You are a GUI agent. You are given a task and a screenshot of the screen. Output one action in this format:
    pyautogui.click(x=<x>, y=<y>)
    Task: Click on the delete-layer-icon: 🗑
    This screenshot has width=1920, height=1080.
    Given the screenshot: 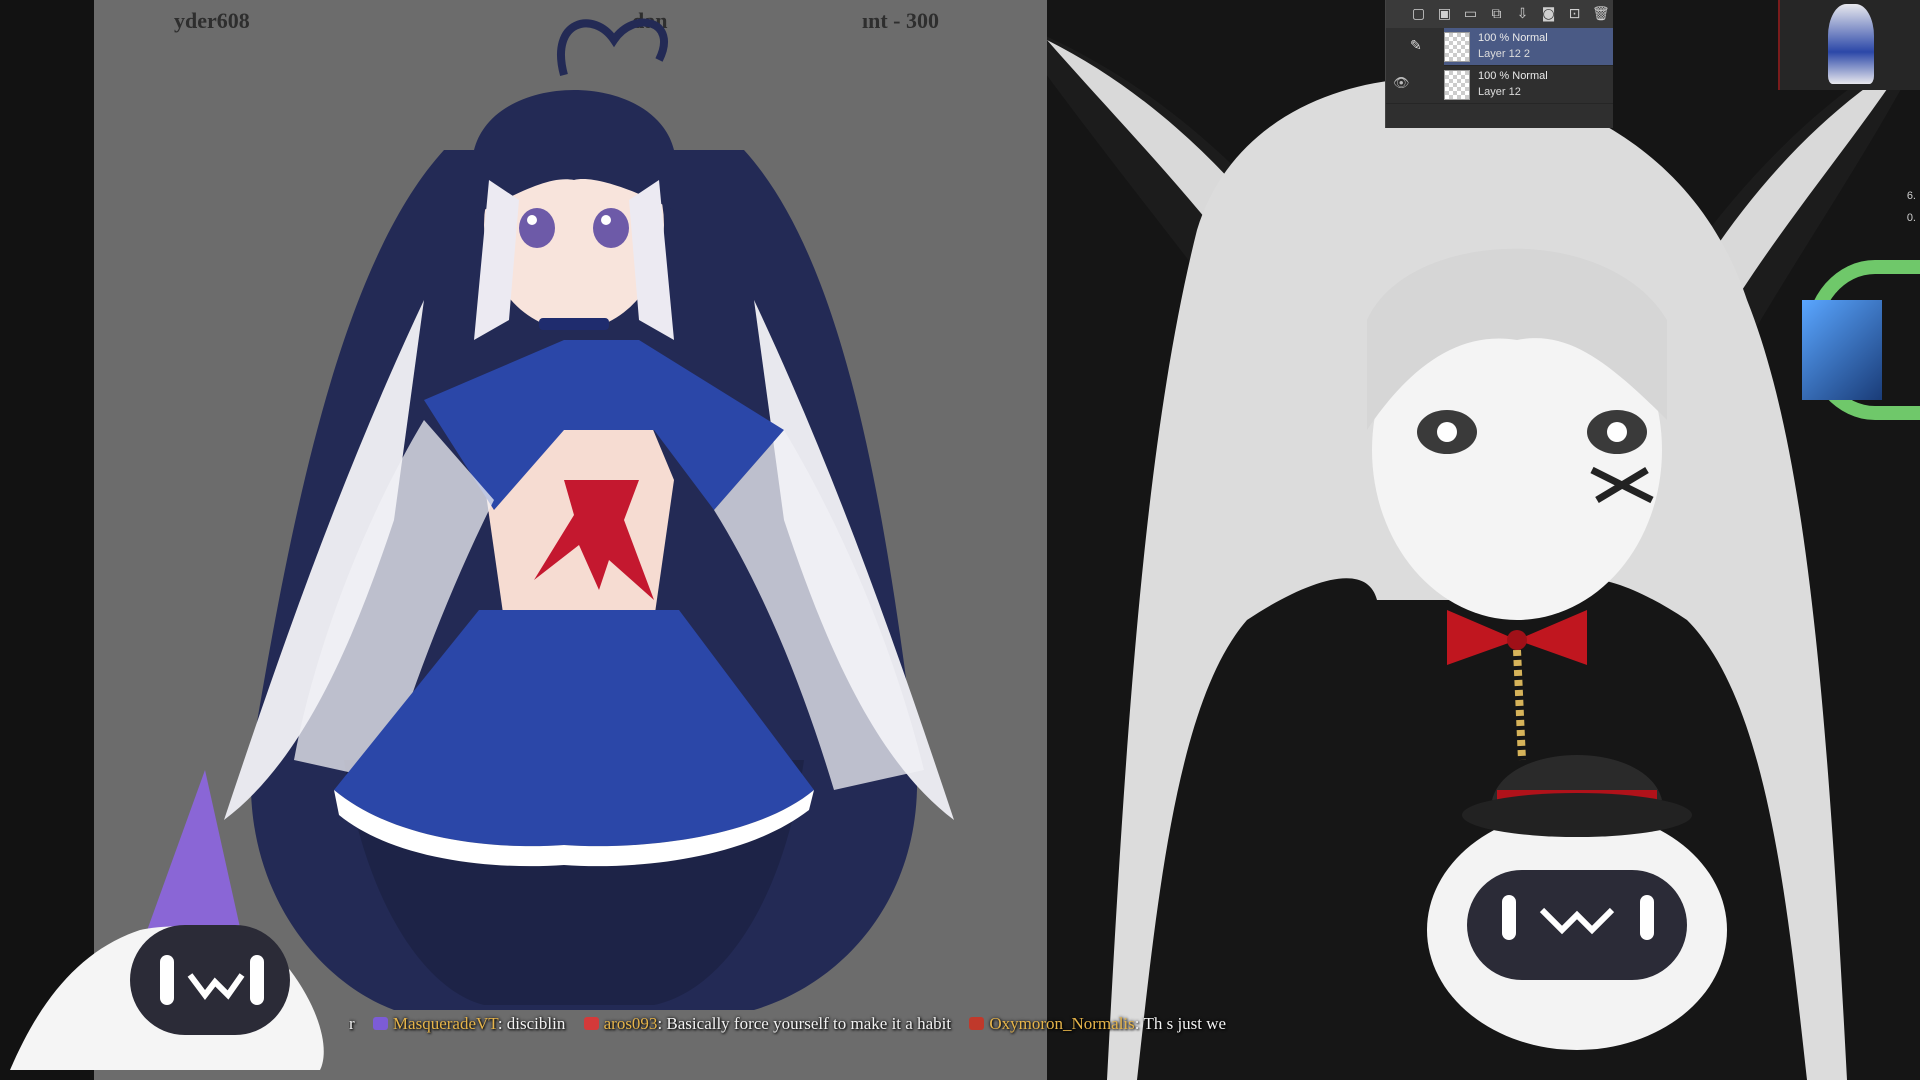 What is the action you would take?
    pyautogui.click(x=1601, y=14)
    